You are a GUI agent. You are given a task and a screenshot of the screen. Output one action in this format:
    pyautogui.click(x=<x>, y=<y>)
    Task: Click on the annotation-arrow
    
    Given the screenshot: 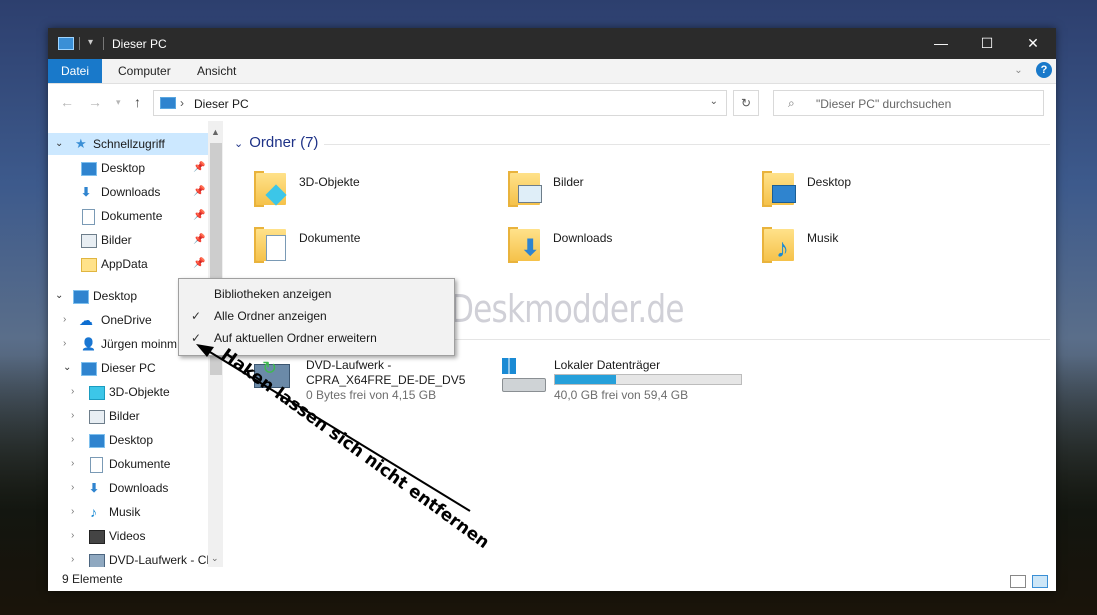 What is the action you would take?
    pyautogui.click(x=333, y=428)
    